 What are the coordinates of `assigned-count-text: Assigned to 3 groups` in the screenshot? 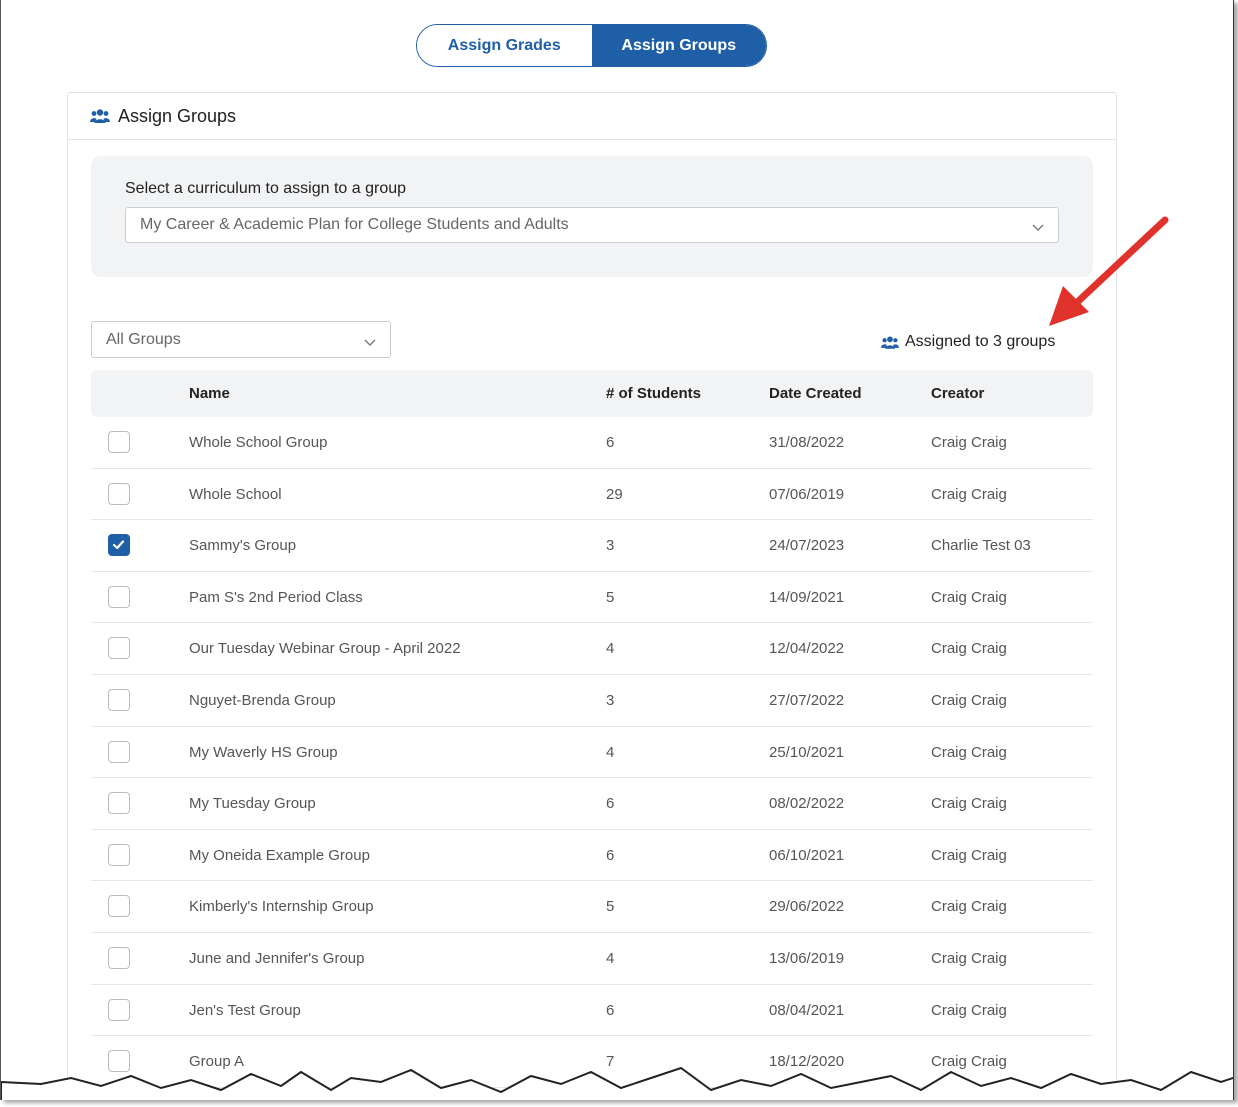 It's located at (980, 341).